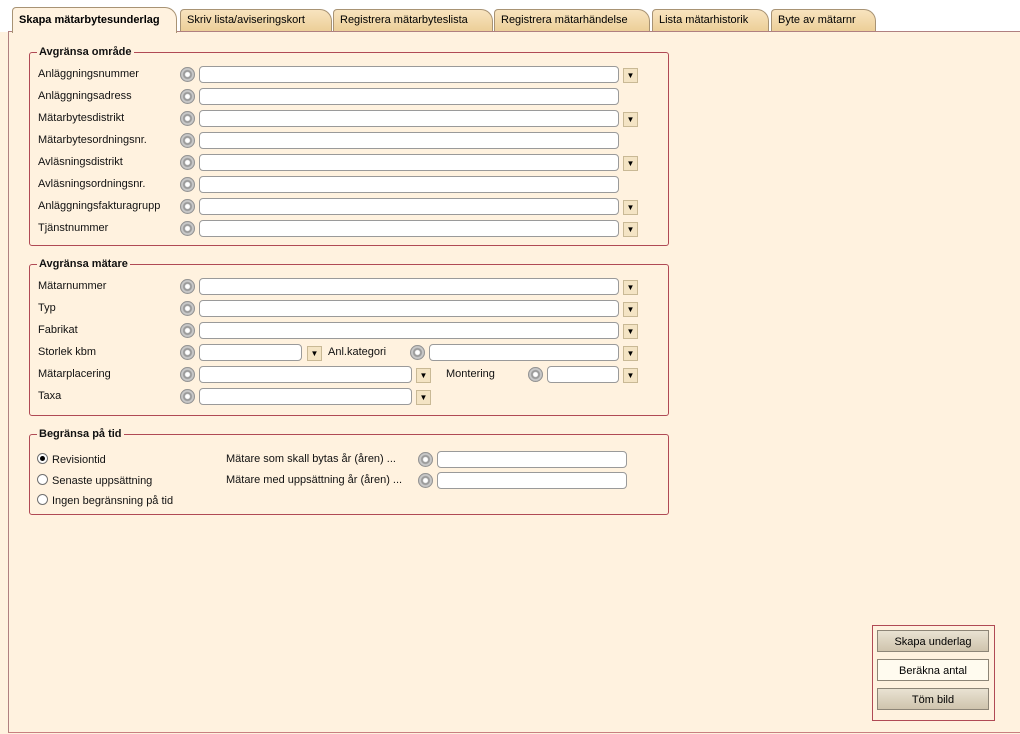 The image size is (1020, 734). Describe the element at coordinates (409, 206) in the screenshot. I see `anlaggningsfakturagrupp-input` at that location.